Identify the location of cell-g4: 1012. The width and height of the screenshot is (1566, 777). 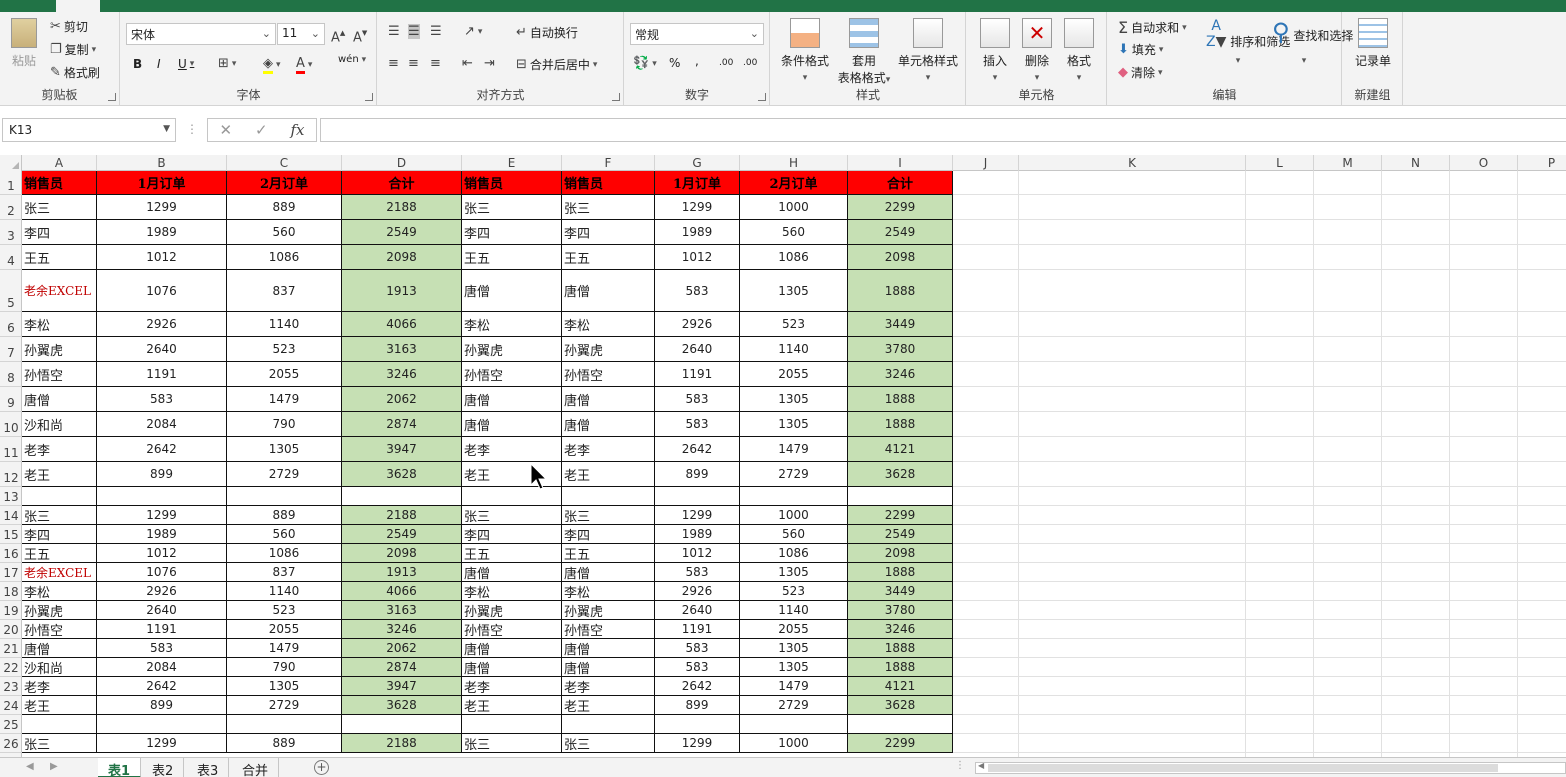
(697, 257).